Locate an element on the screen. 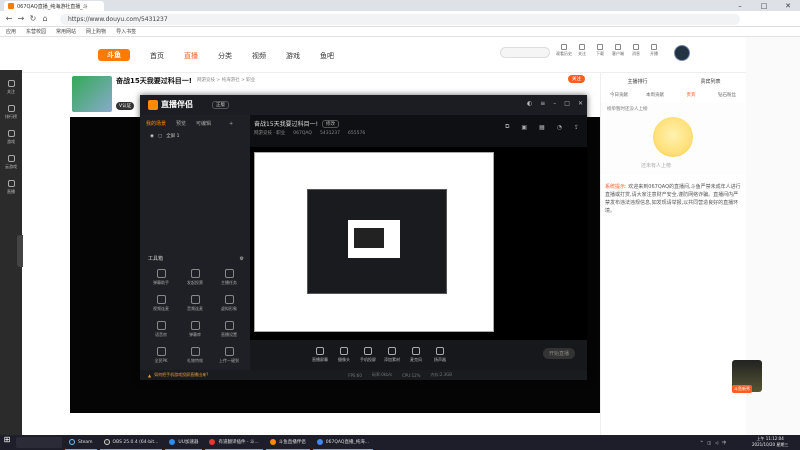  lock-icon: ▣ is located at coordinates (524, 127).